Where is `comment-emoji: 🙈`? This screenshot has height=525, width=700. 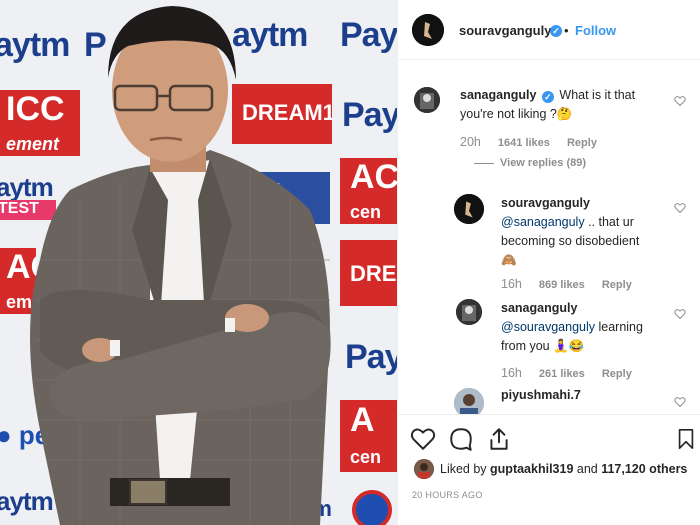 comment-emoji: 🙈 is located at coordinates (509, 260).